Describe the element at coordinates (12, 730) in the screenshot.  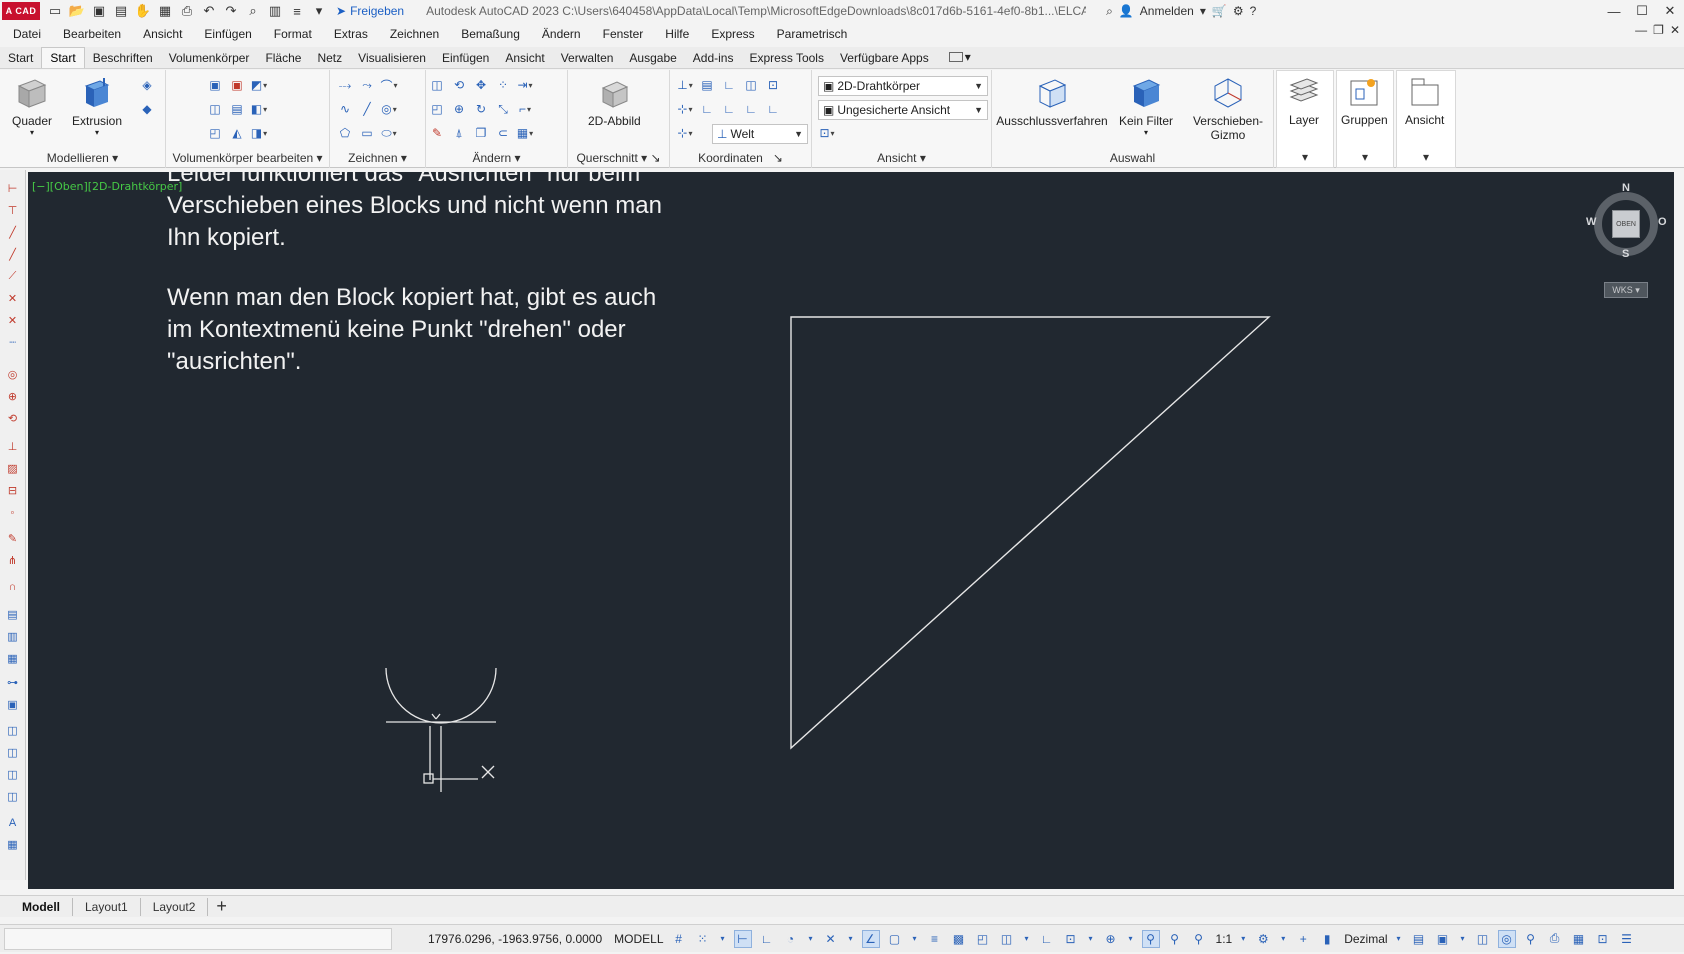
I see `layer-tool-icon: ◫` at that location.